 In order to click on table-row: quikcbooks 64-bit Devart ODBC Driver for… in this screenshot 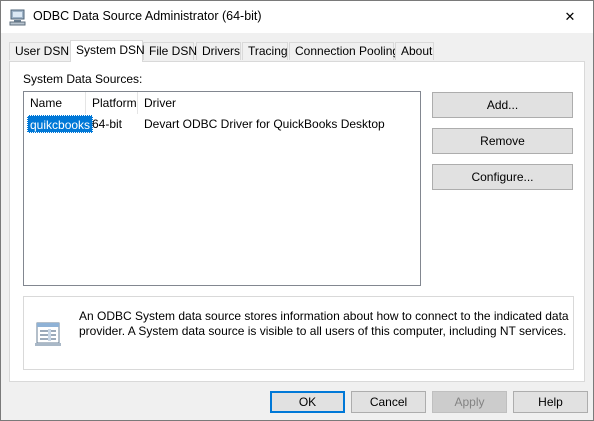, I will do `click(222, 124)`.